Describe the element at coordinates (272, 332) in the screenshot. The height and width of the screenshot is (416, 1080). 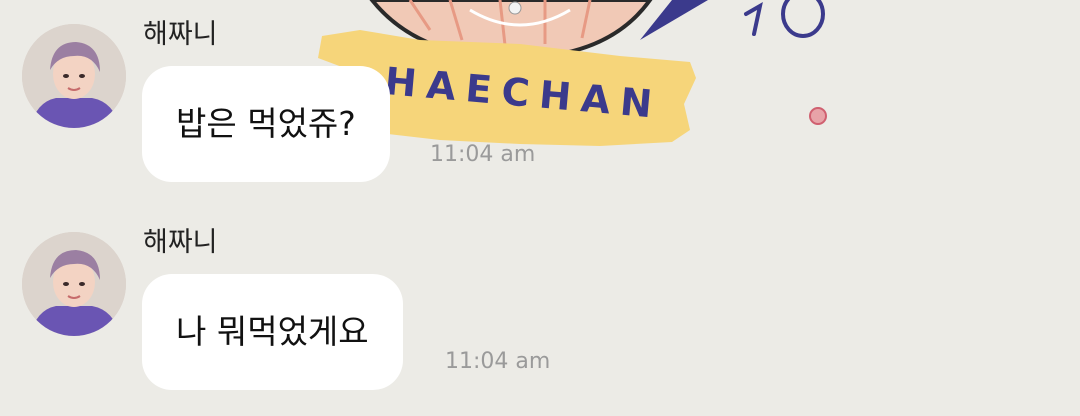
I see `message-bubble: 나 뭐먹었게요` at that location.